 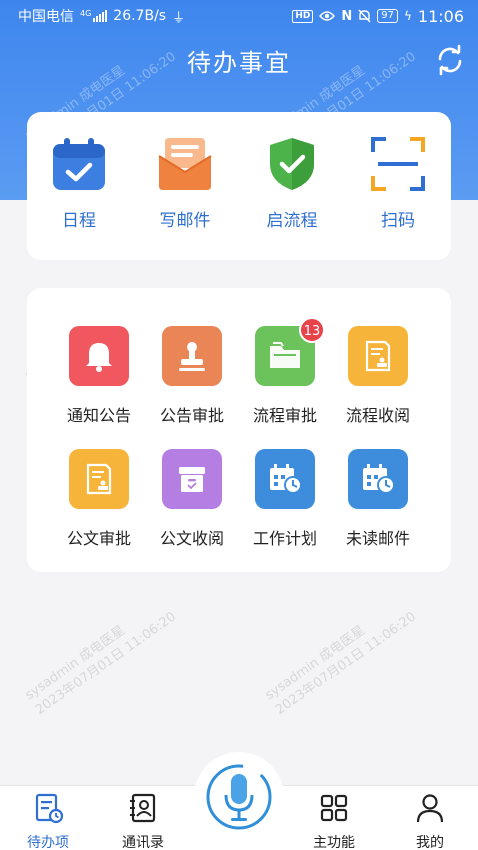 What do you see at coordinates (191, 415) in the screenshot?
I see `app-label: 公告审批` at bounding box center [191, 415].